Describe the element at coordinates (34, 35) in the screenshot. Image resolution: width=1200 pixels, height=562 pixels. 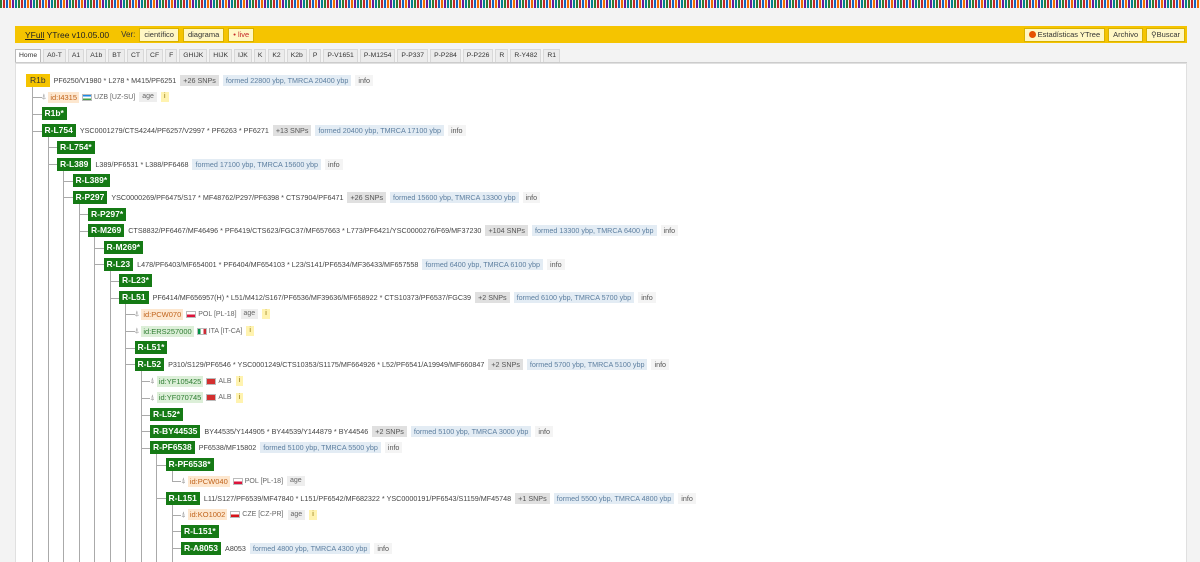
I see `yfull-link: YFull` at that location.